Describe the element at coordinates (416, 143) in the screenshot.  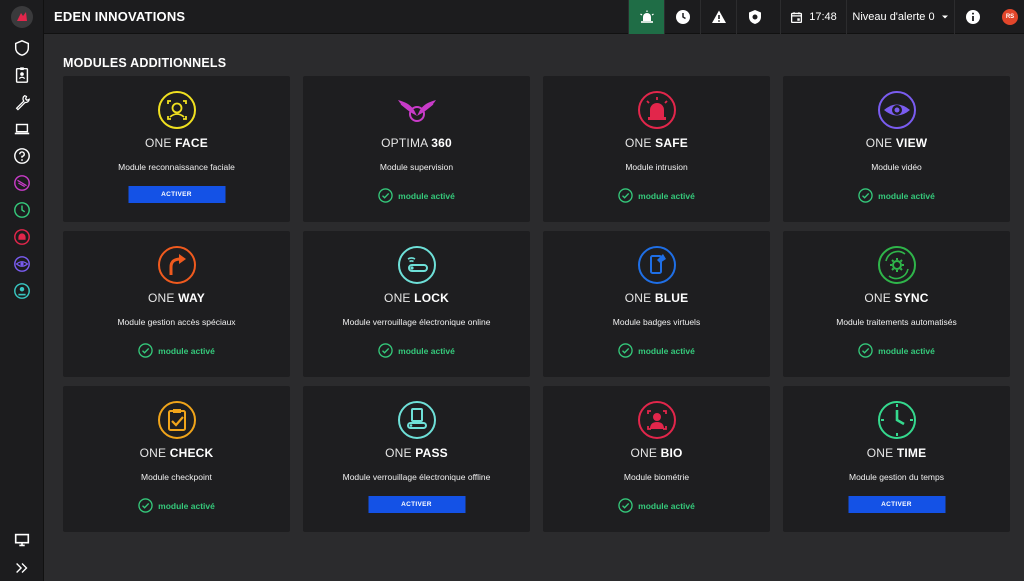
I see `module-name: OPTIMA 360` at that location.